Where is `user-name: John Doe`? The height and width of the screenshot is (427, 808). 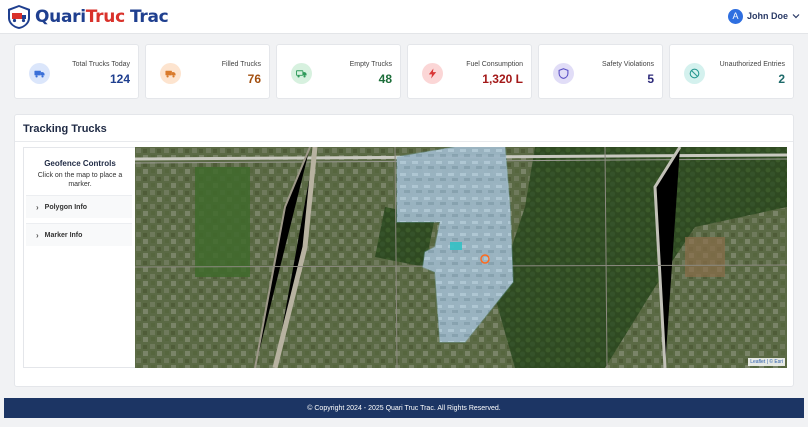
user-name: John Doe is located at coordinates (767, 16).